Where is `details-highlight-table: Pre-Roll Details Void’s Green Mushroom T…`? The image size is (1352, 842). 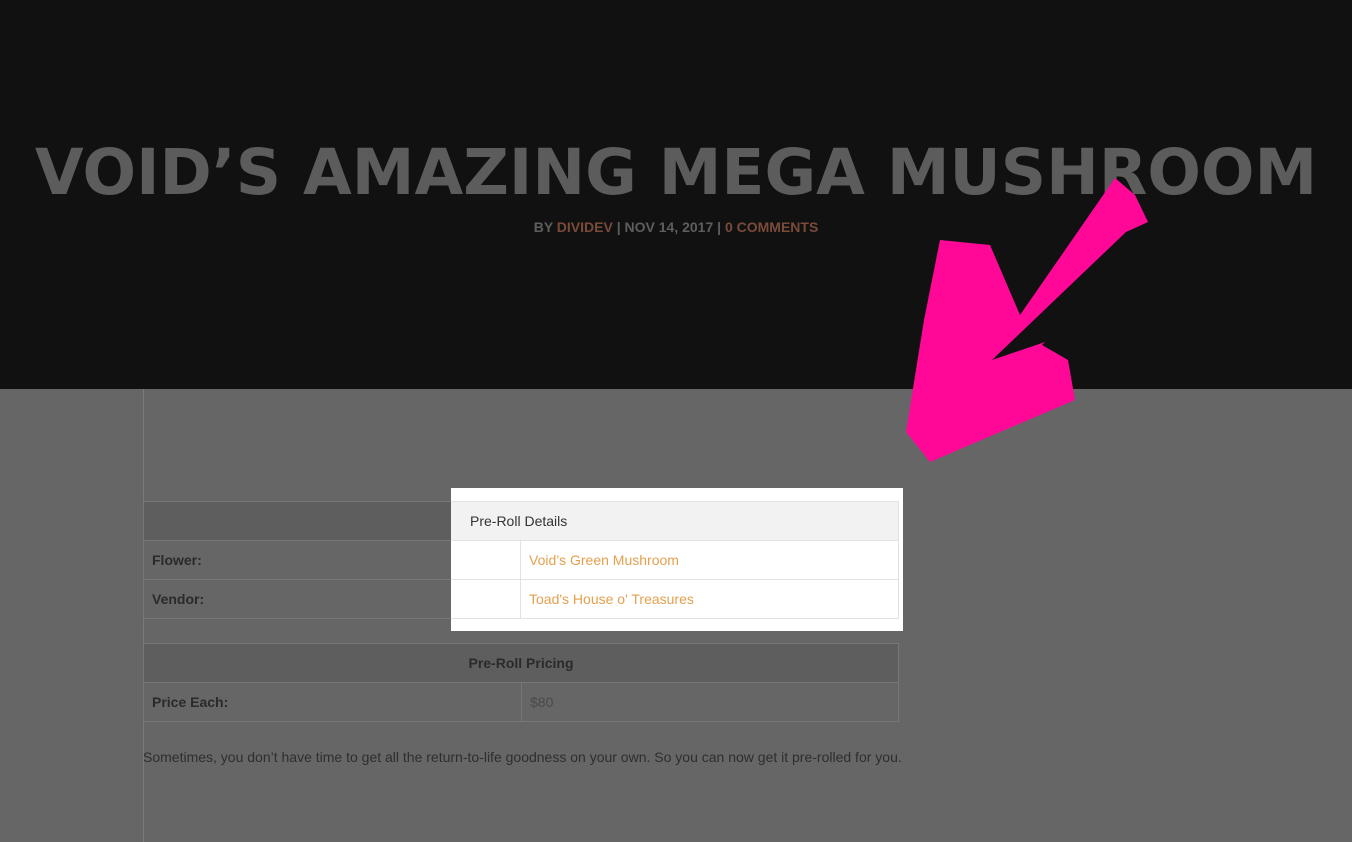 details-highlight-table: Pre-Roll Details Void’s Green Mushroom T… is located at coordinates (675, 560).